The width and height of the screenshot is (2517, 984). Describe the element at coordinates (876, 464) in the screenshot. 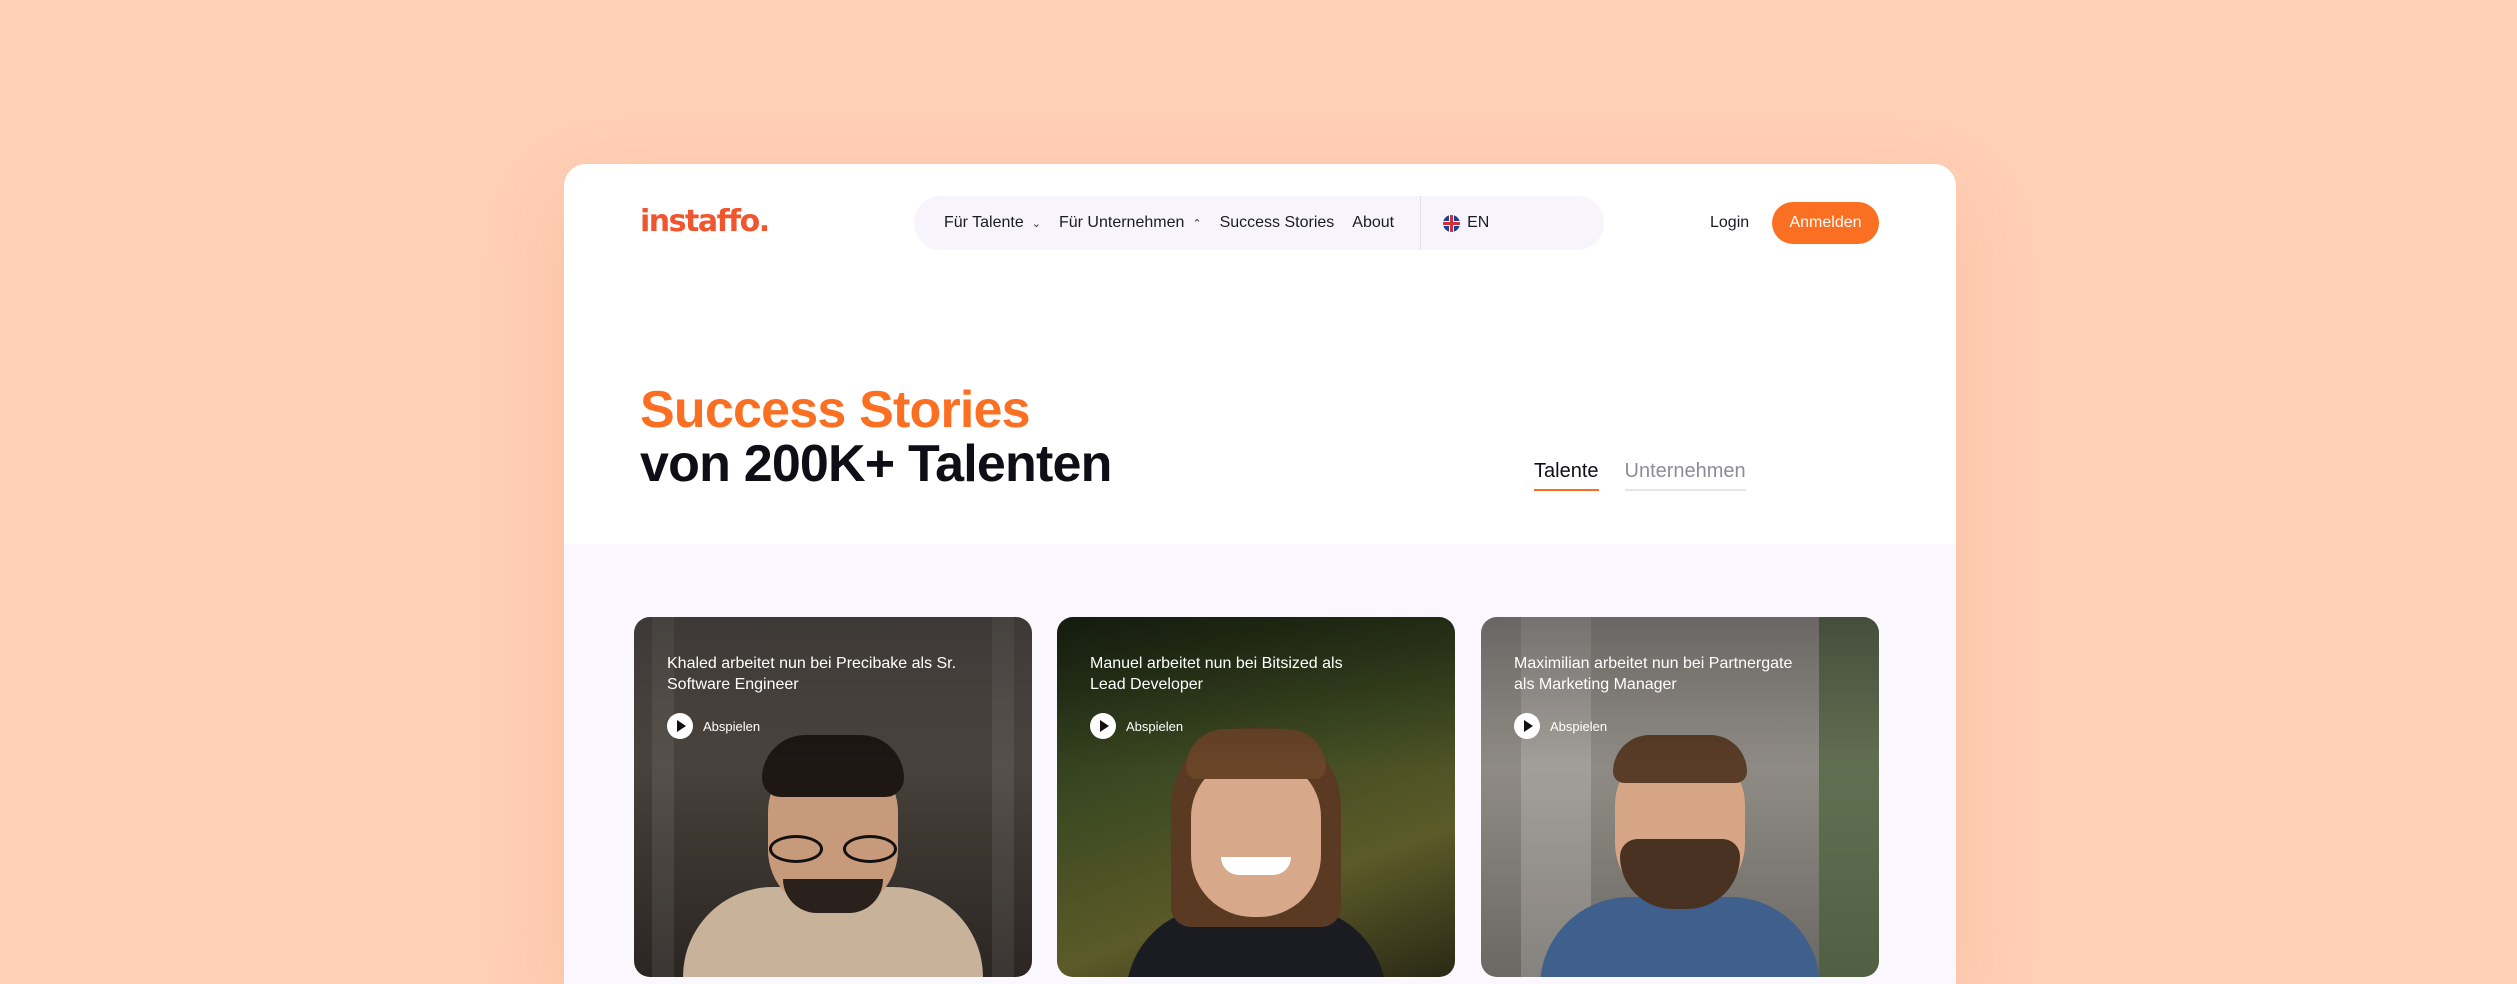

I see `hero-title-main: von 200K+ Talenten` at that location.